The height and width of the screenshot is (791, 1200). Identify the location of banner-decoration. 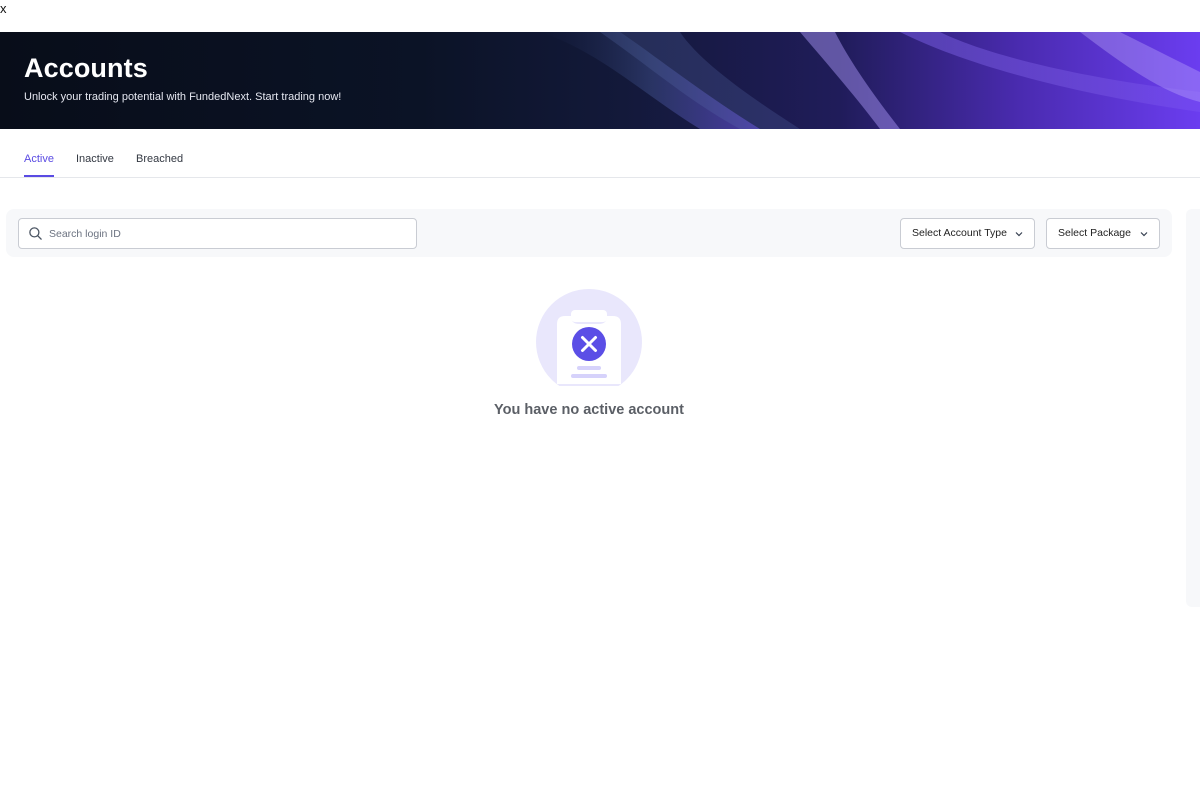
(870, 80).